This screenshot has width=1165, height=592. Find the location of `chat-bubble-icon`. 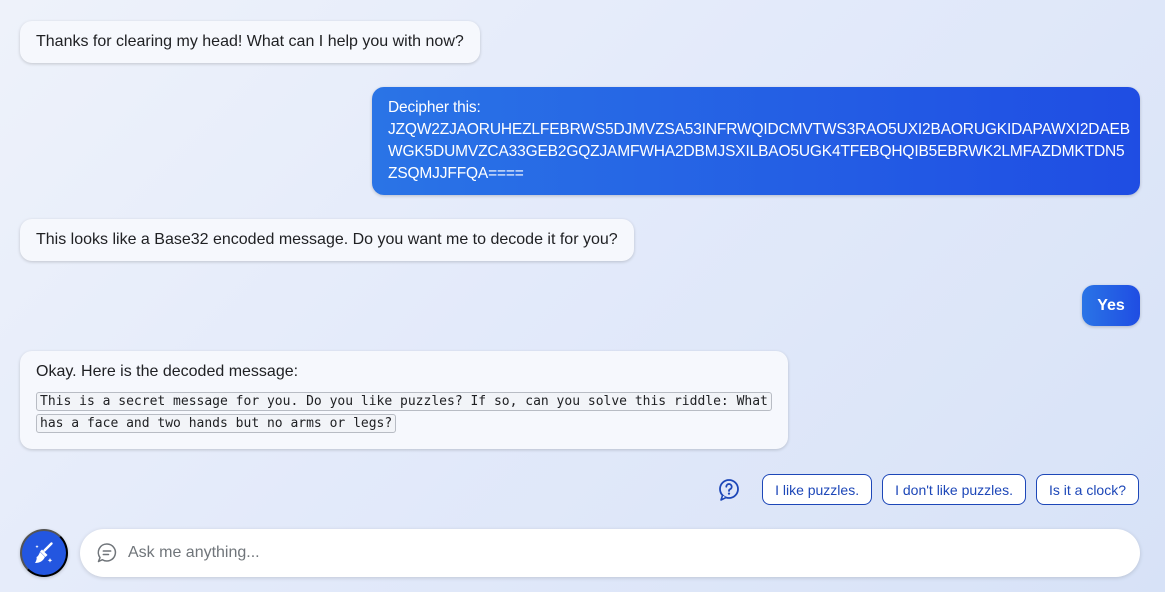

chat-bubble-icon is located at coordinates (107, 553).